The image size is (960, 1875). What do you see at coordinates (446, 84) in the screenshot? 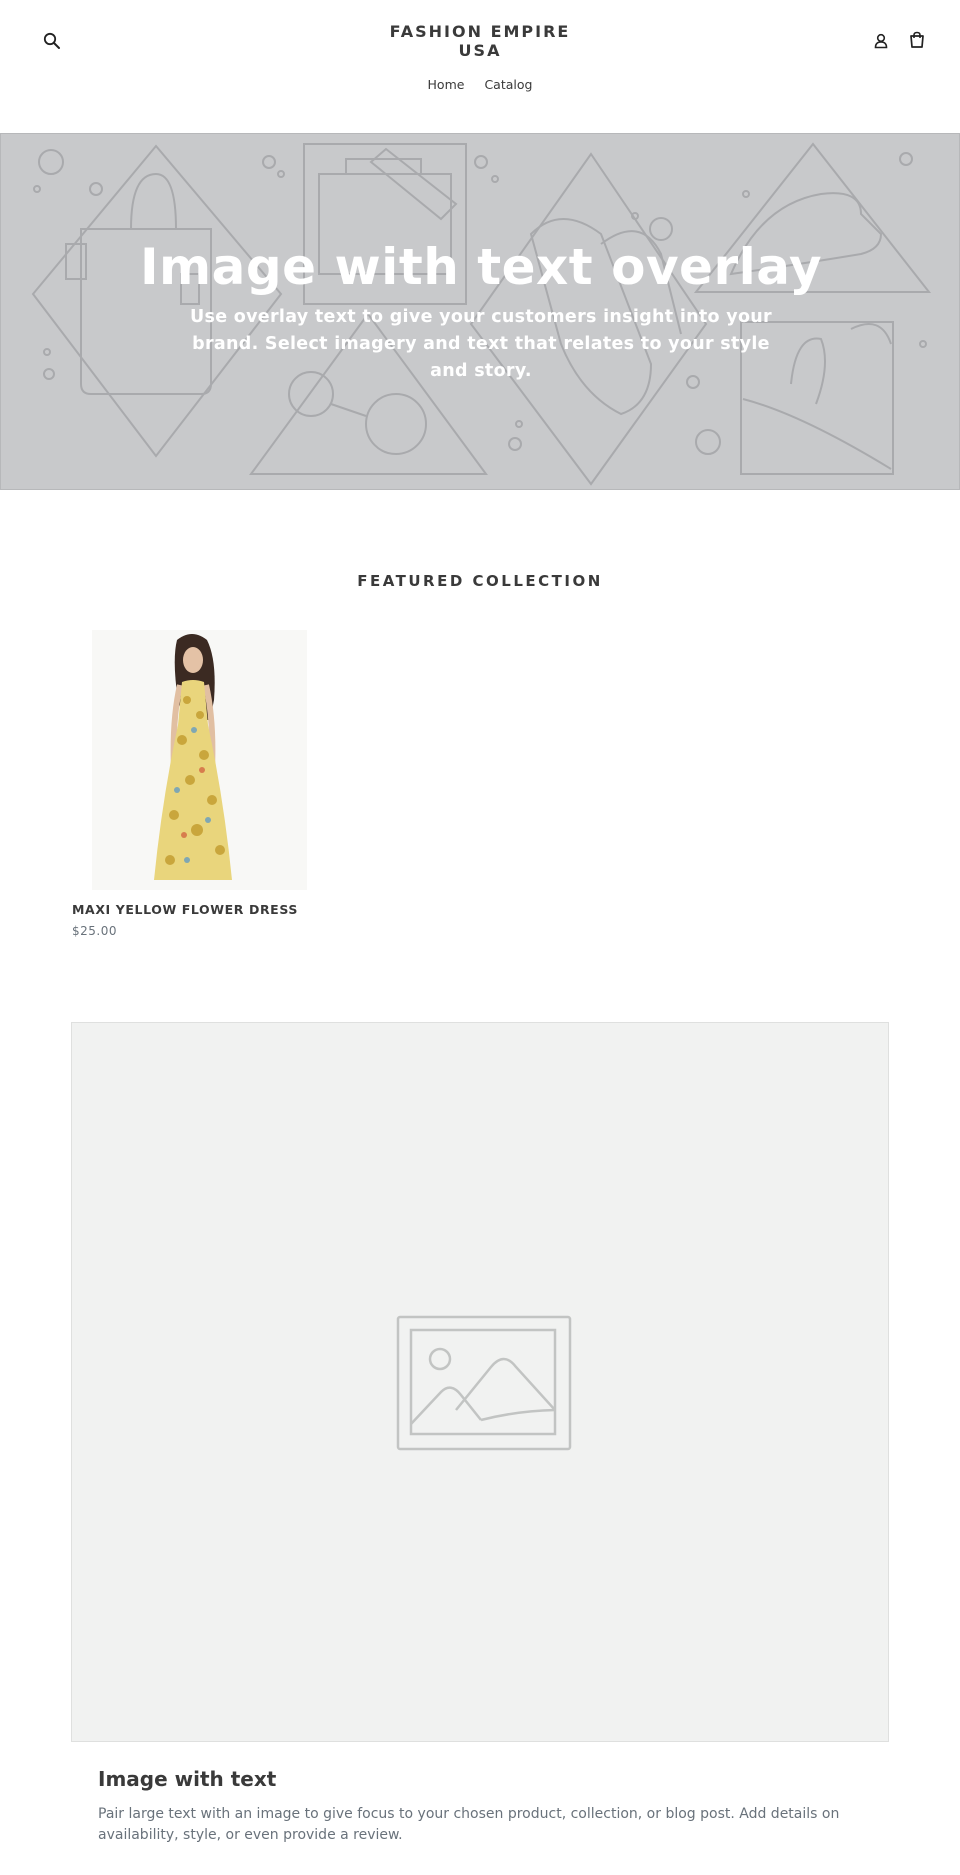
I see `nav-item-home: Home` at bounding box center [446, 84].